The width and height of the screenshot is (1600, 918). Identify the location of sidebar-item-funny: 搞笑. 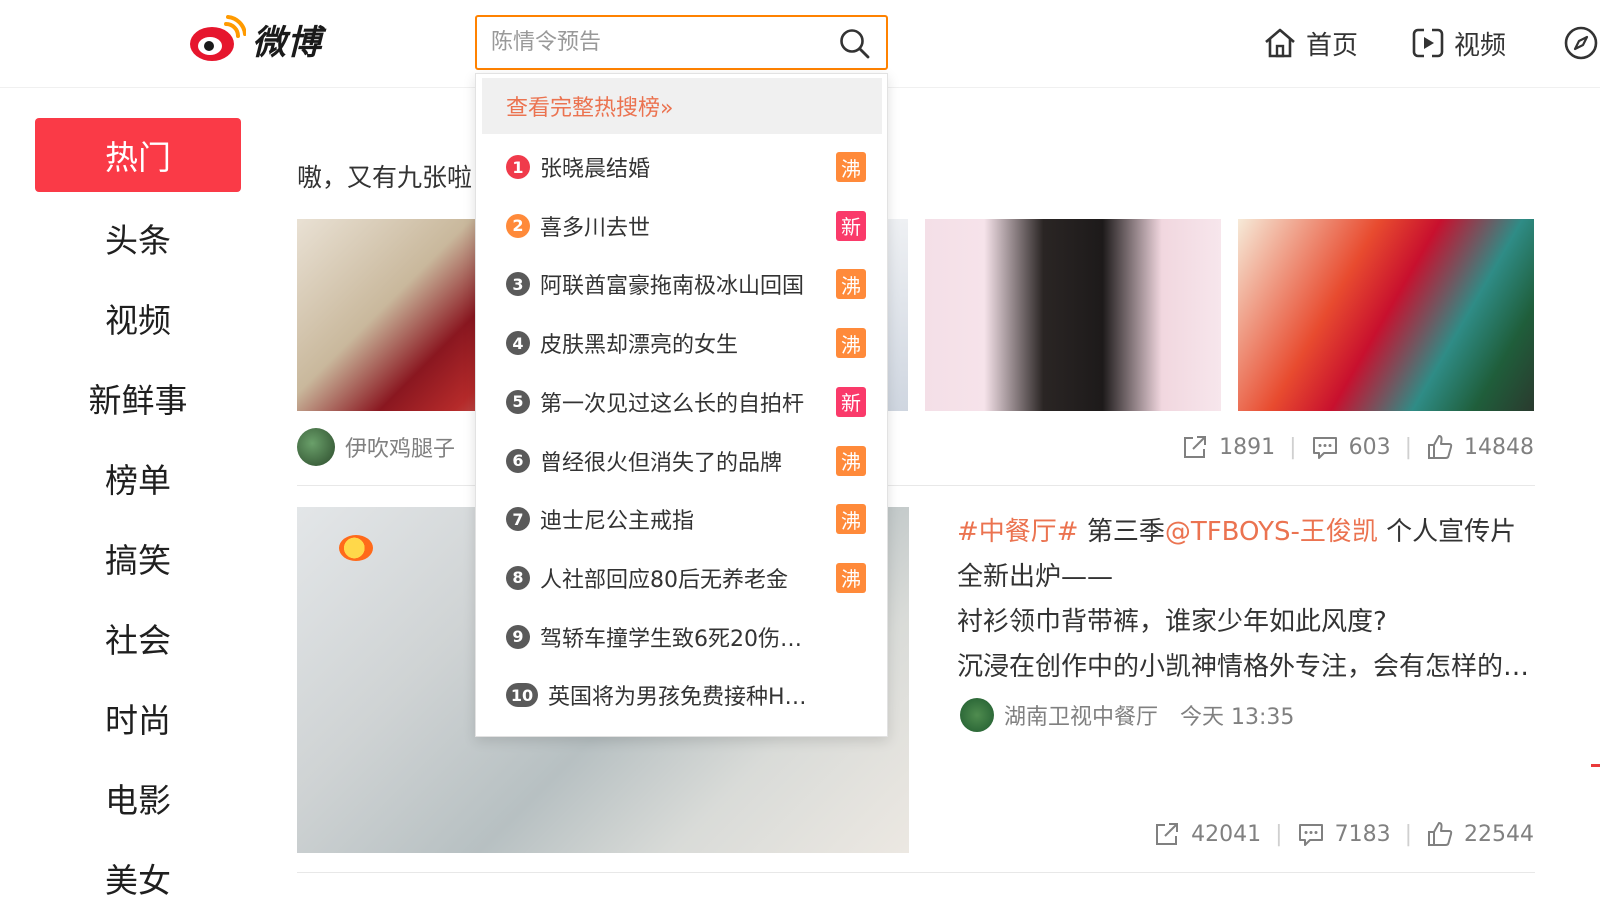
(138, 558).